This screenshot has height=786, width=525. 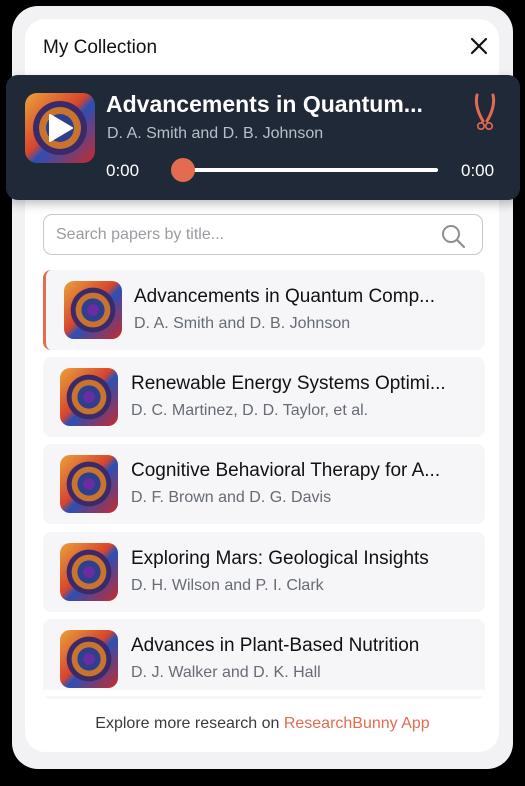 I want to click on paper-authors: D. A. Smith and D. B. Johnson, so click(x=242, y=323).